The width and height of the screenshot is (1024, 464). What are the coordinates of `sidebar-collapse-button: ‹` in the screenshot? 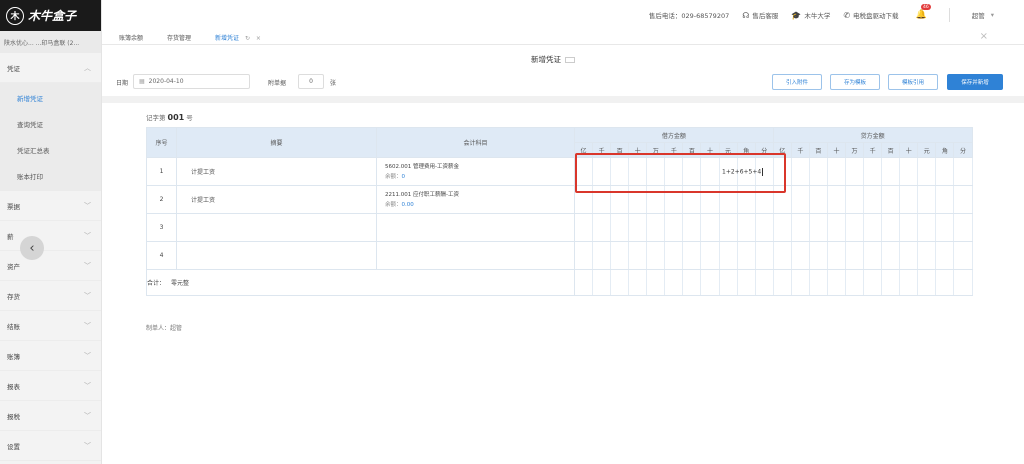 It's located at (32, 248).